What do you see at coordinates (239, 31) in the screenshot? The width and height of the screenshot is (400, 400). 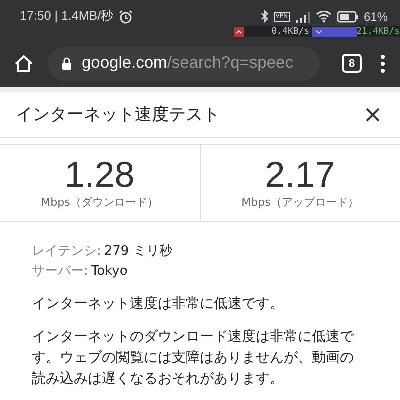 I see `upload-arrow-icon` at bounding box center [239, 31].